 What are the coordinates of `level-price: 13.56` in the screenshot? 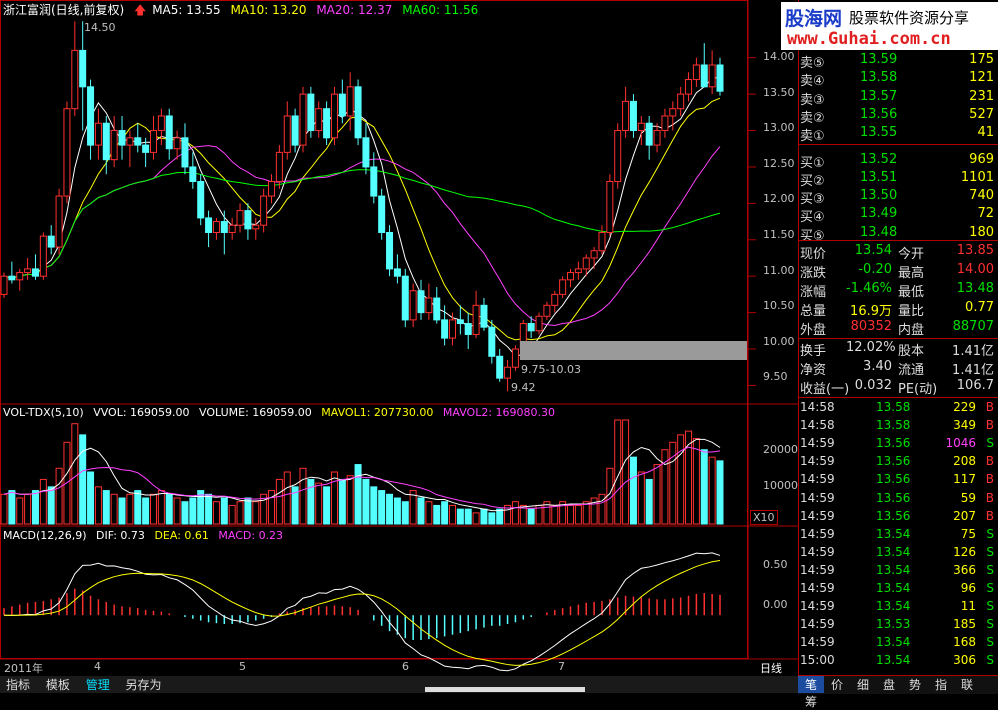 It's located at (879, 114).